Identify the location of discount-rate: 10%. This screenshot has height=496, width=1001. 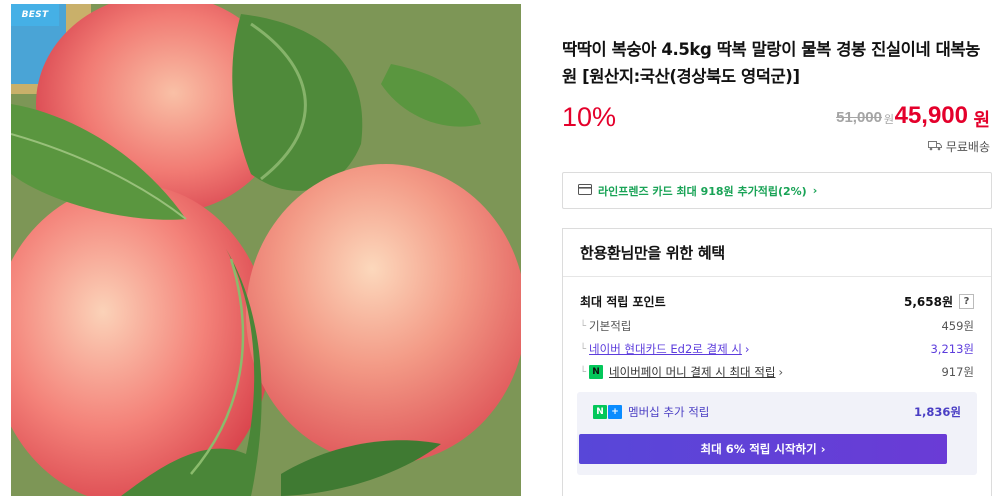
(589, 117).